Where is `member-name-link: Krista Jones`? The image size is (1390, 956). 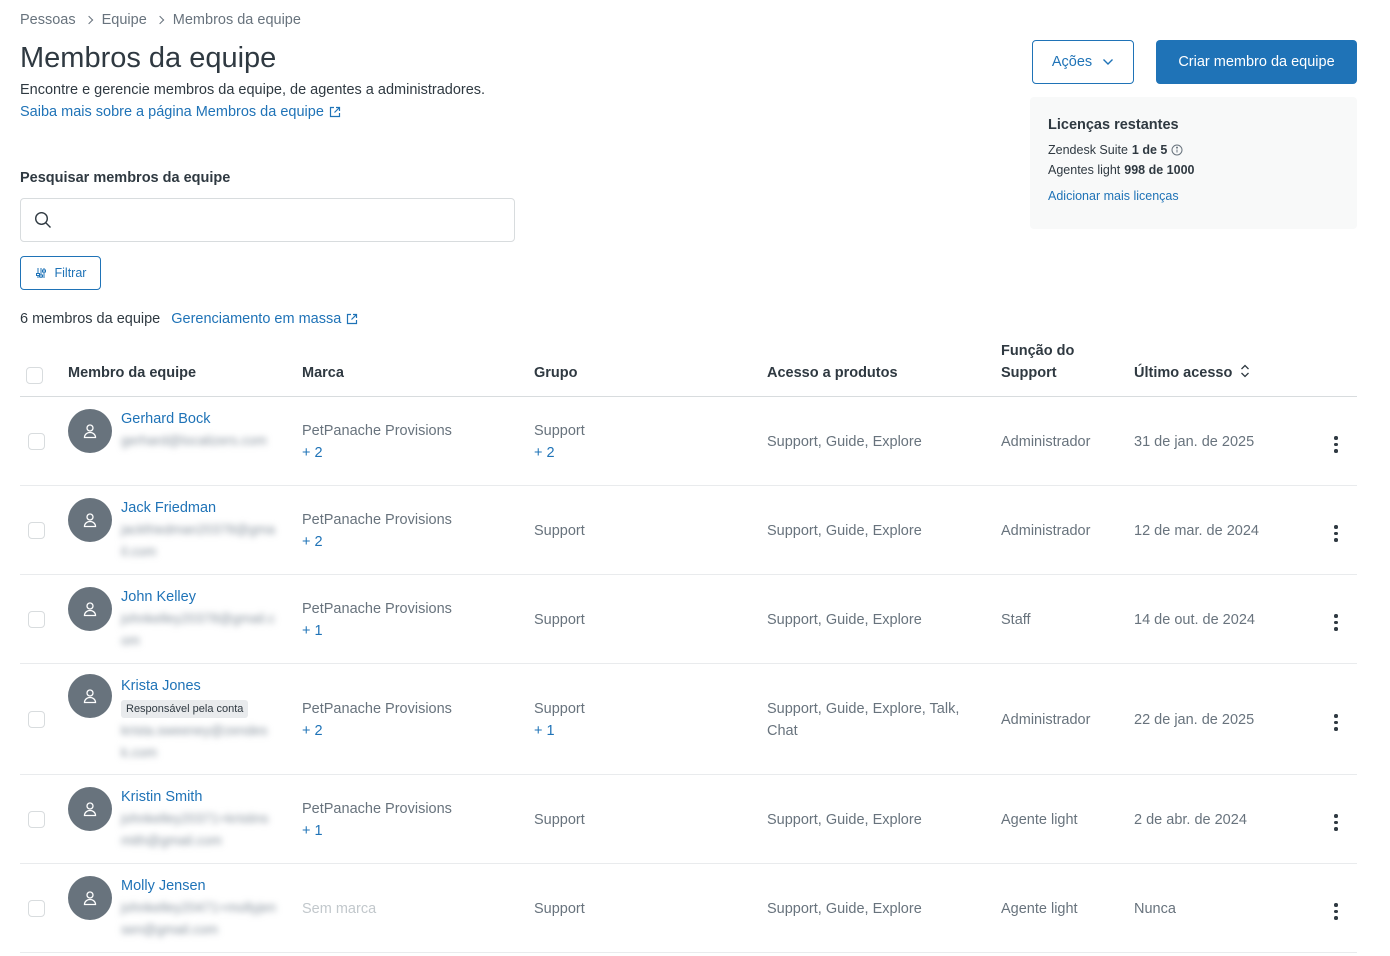
member-name-link: Krista Jones is located at coordinates (198, 686).